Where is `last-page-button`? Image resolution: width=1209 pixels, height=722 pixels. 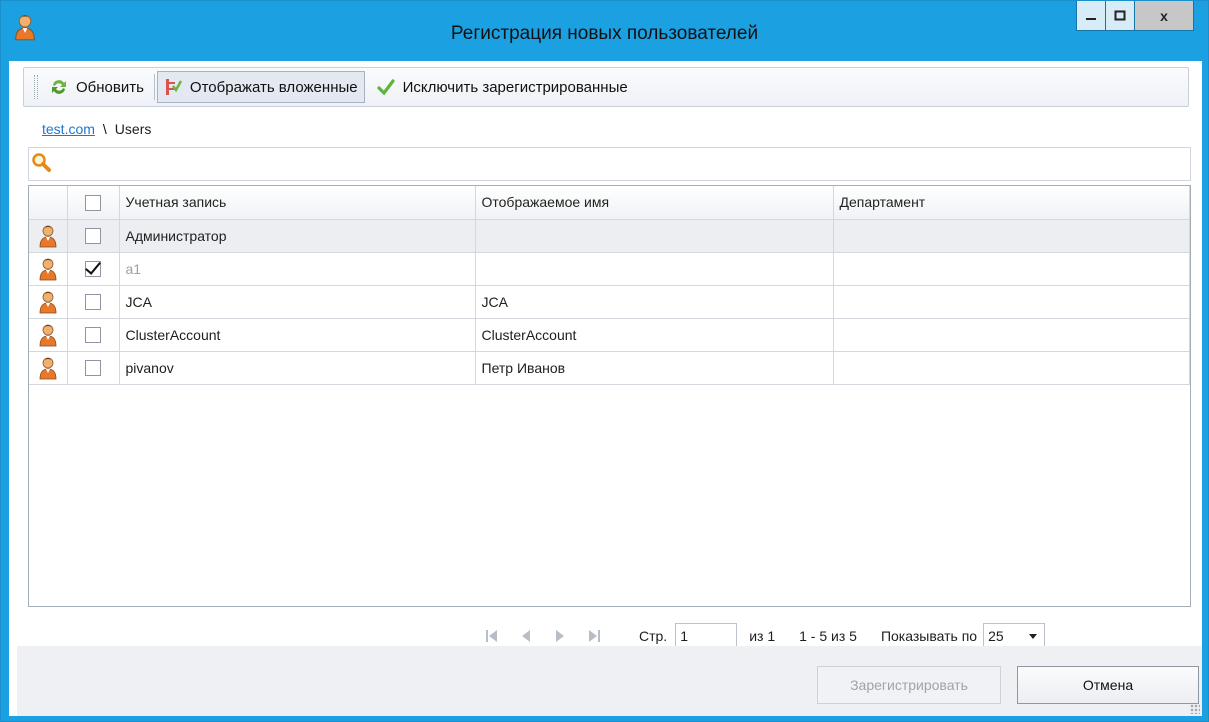
last-page-button is located at coordinates (594, 636).